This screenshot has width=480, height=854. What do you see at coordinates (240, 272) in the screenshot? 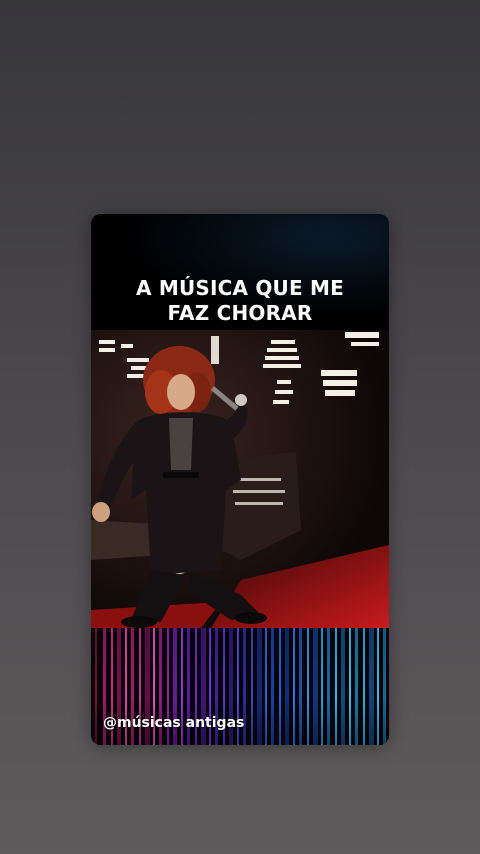
I see `title-area: A MÚSICA QUE ME FAZ CHORAR` at bounding box center [240, 272].